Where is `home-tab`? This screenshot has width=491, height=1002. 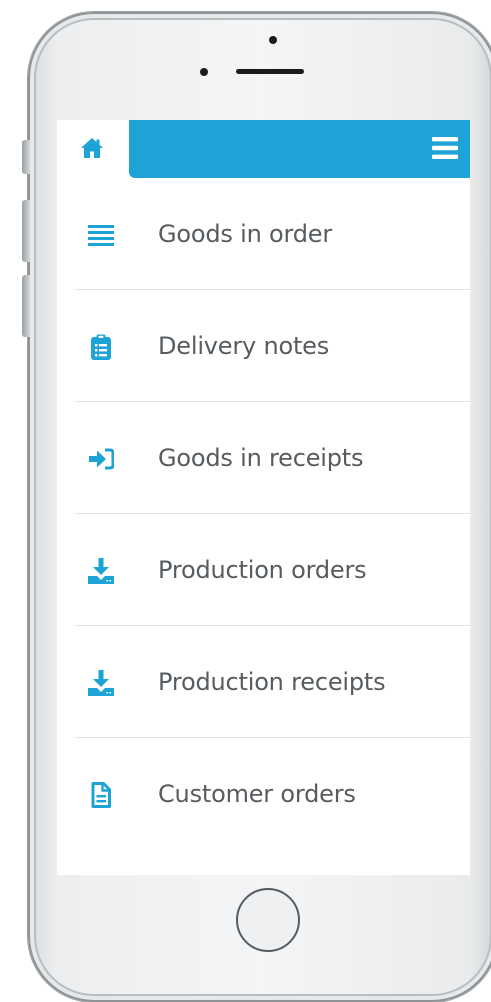 home-tab is located at coordinates (93, 149).